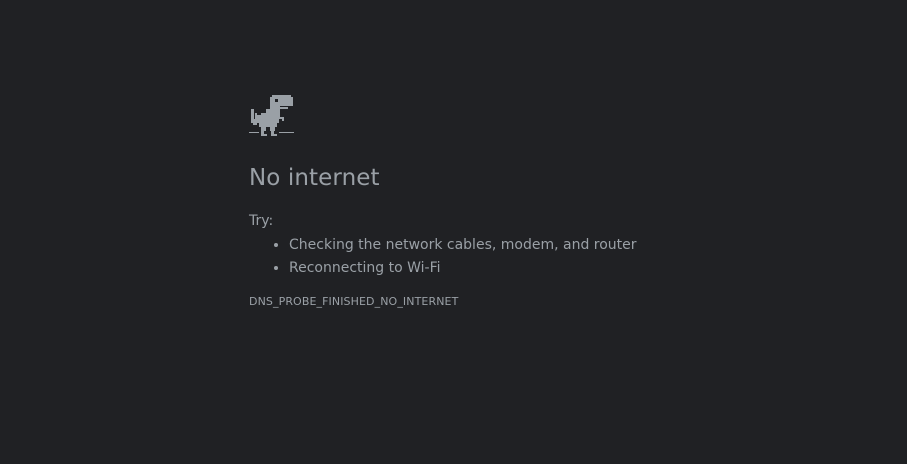 Image resolution: width=907 pixels, height=464 pixels. Describe the element at coordinates (314, 178) in the screenshot. I see `page-title: No internet` at that location.